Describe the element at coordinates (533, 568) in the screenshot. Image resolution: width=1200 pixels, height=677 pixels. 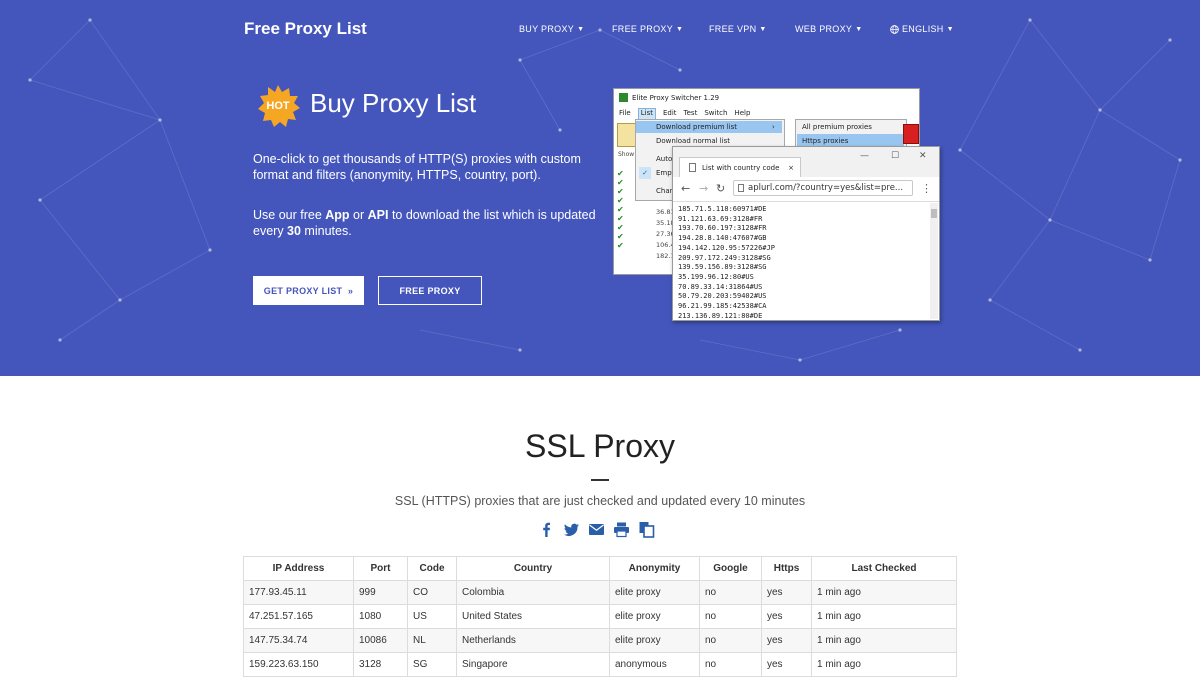
I see `column-header: Country` at that location.